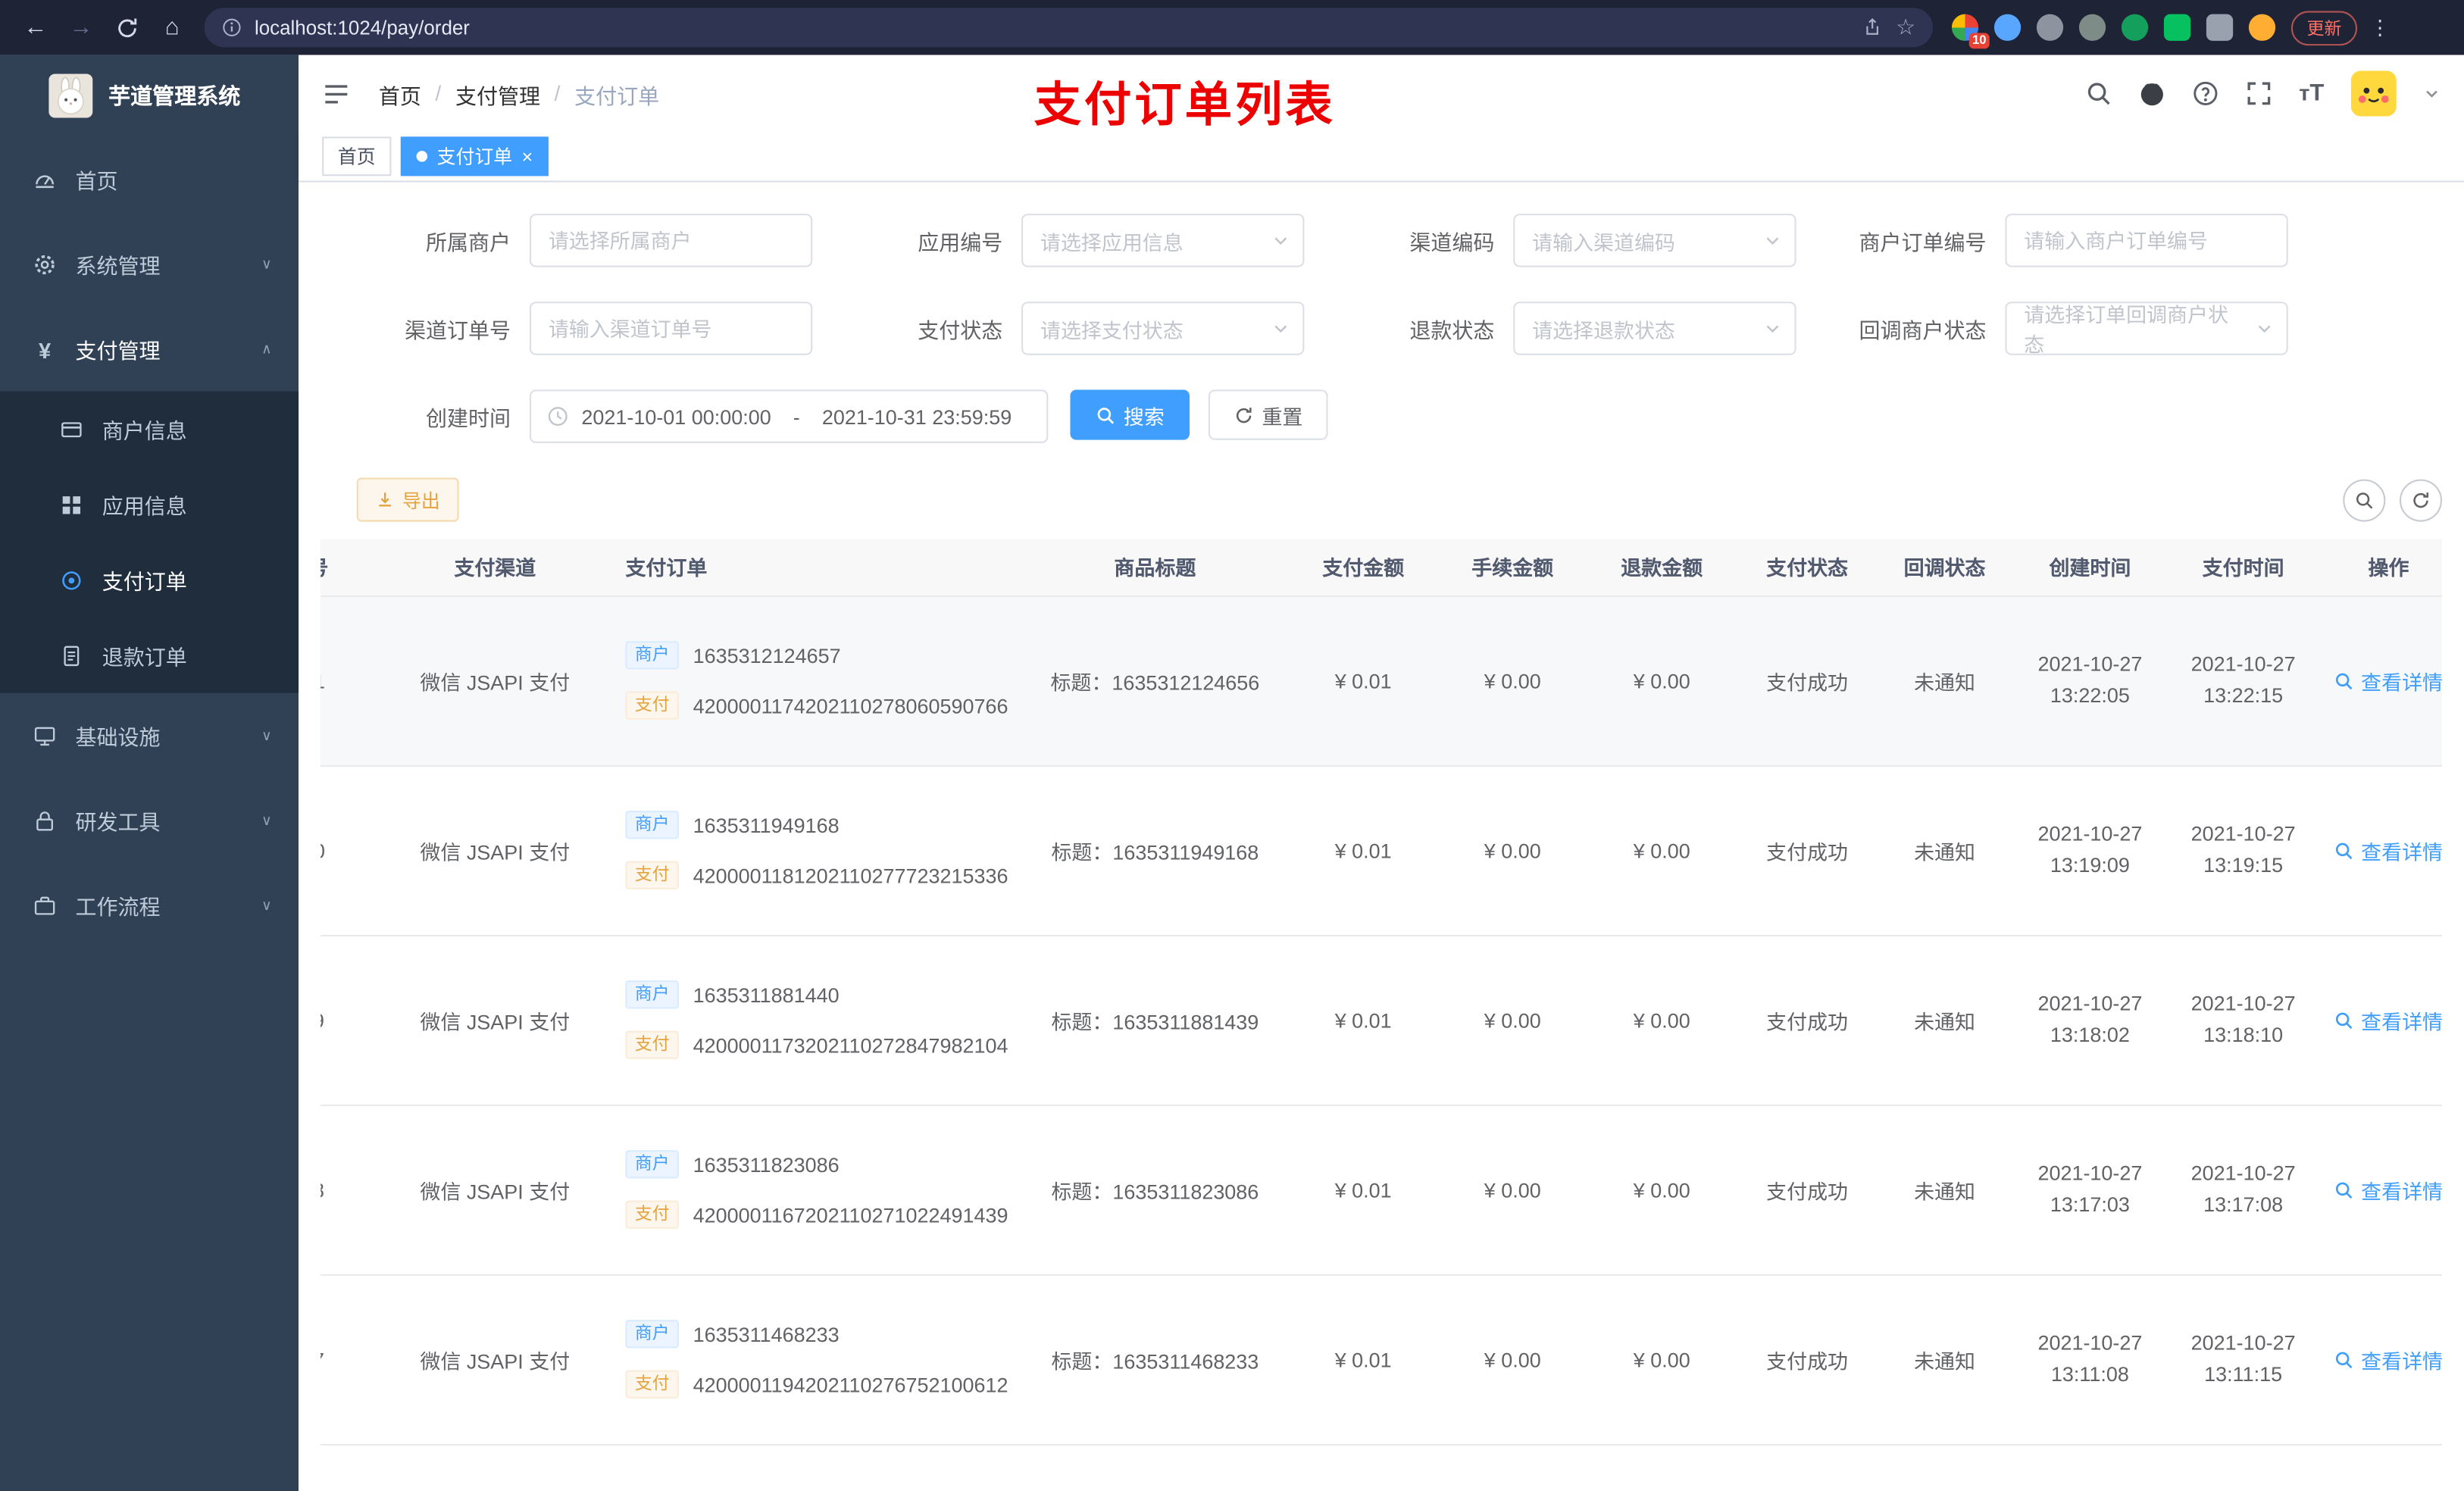 Image resolution: width=2464 pixels, height=1491 pixels. I want to click on sidebar-item-pay: ¥ 支付管理 ∧, so click(149, 348).